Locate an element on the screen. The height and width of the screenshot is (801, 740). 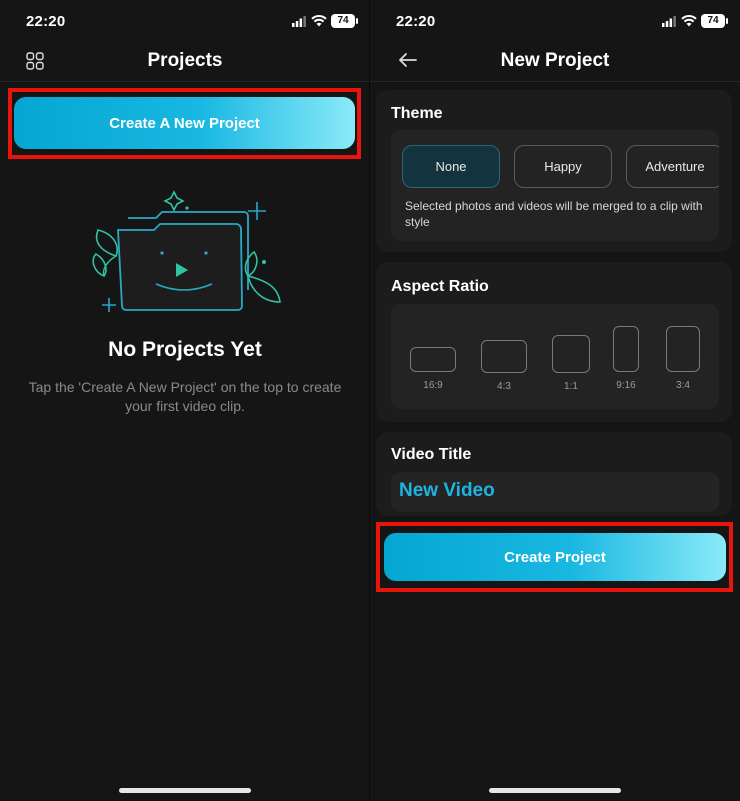
ratio-1-1-shape is located at coordinates (571, 354).